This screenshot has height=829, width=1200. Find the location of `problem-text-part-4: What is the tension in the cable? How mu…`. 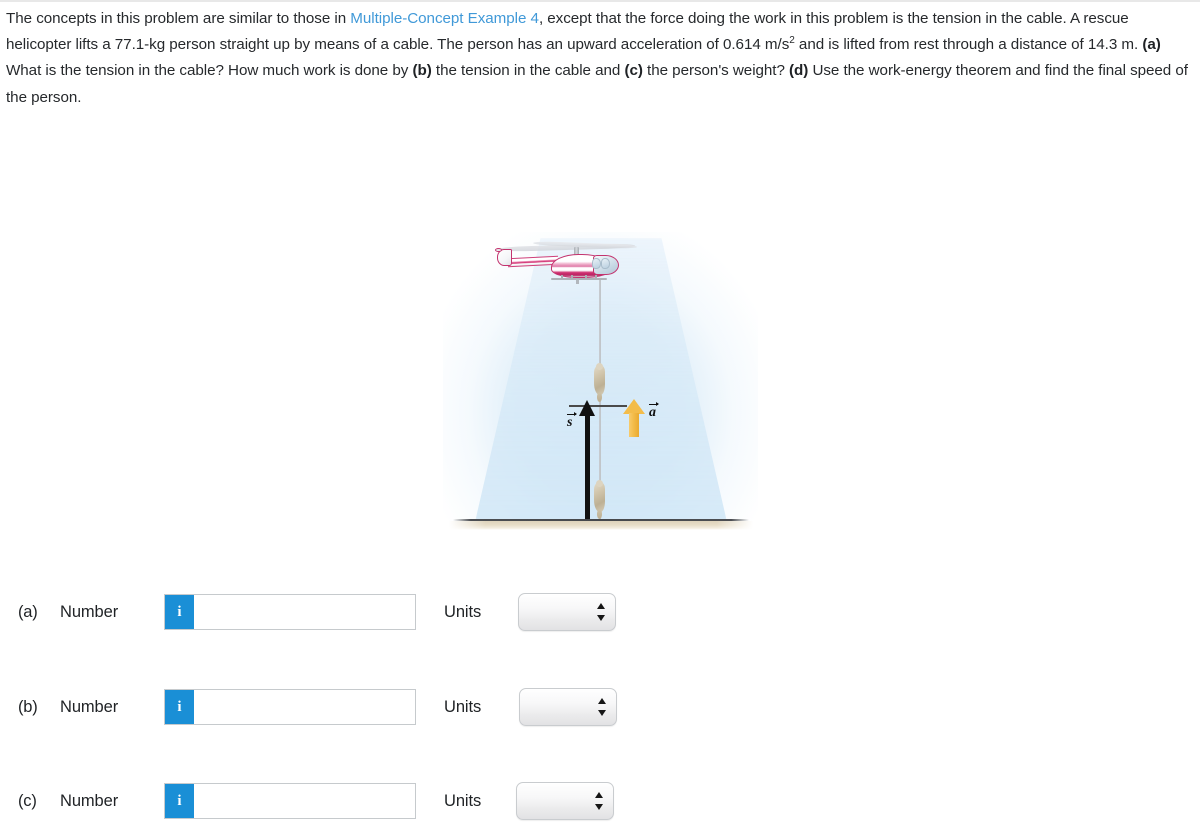

problem-text-part-4: What is the tension in the cable? How mu… is located at coordinates (209, 71).